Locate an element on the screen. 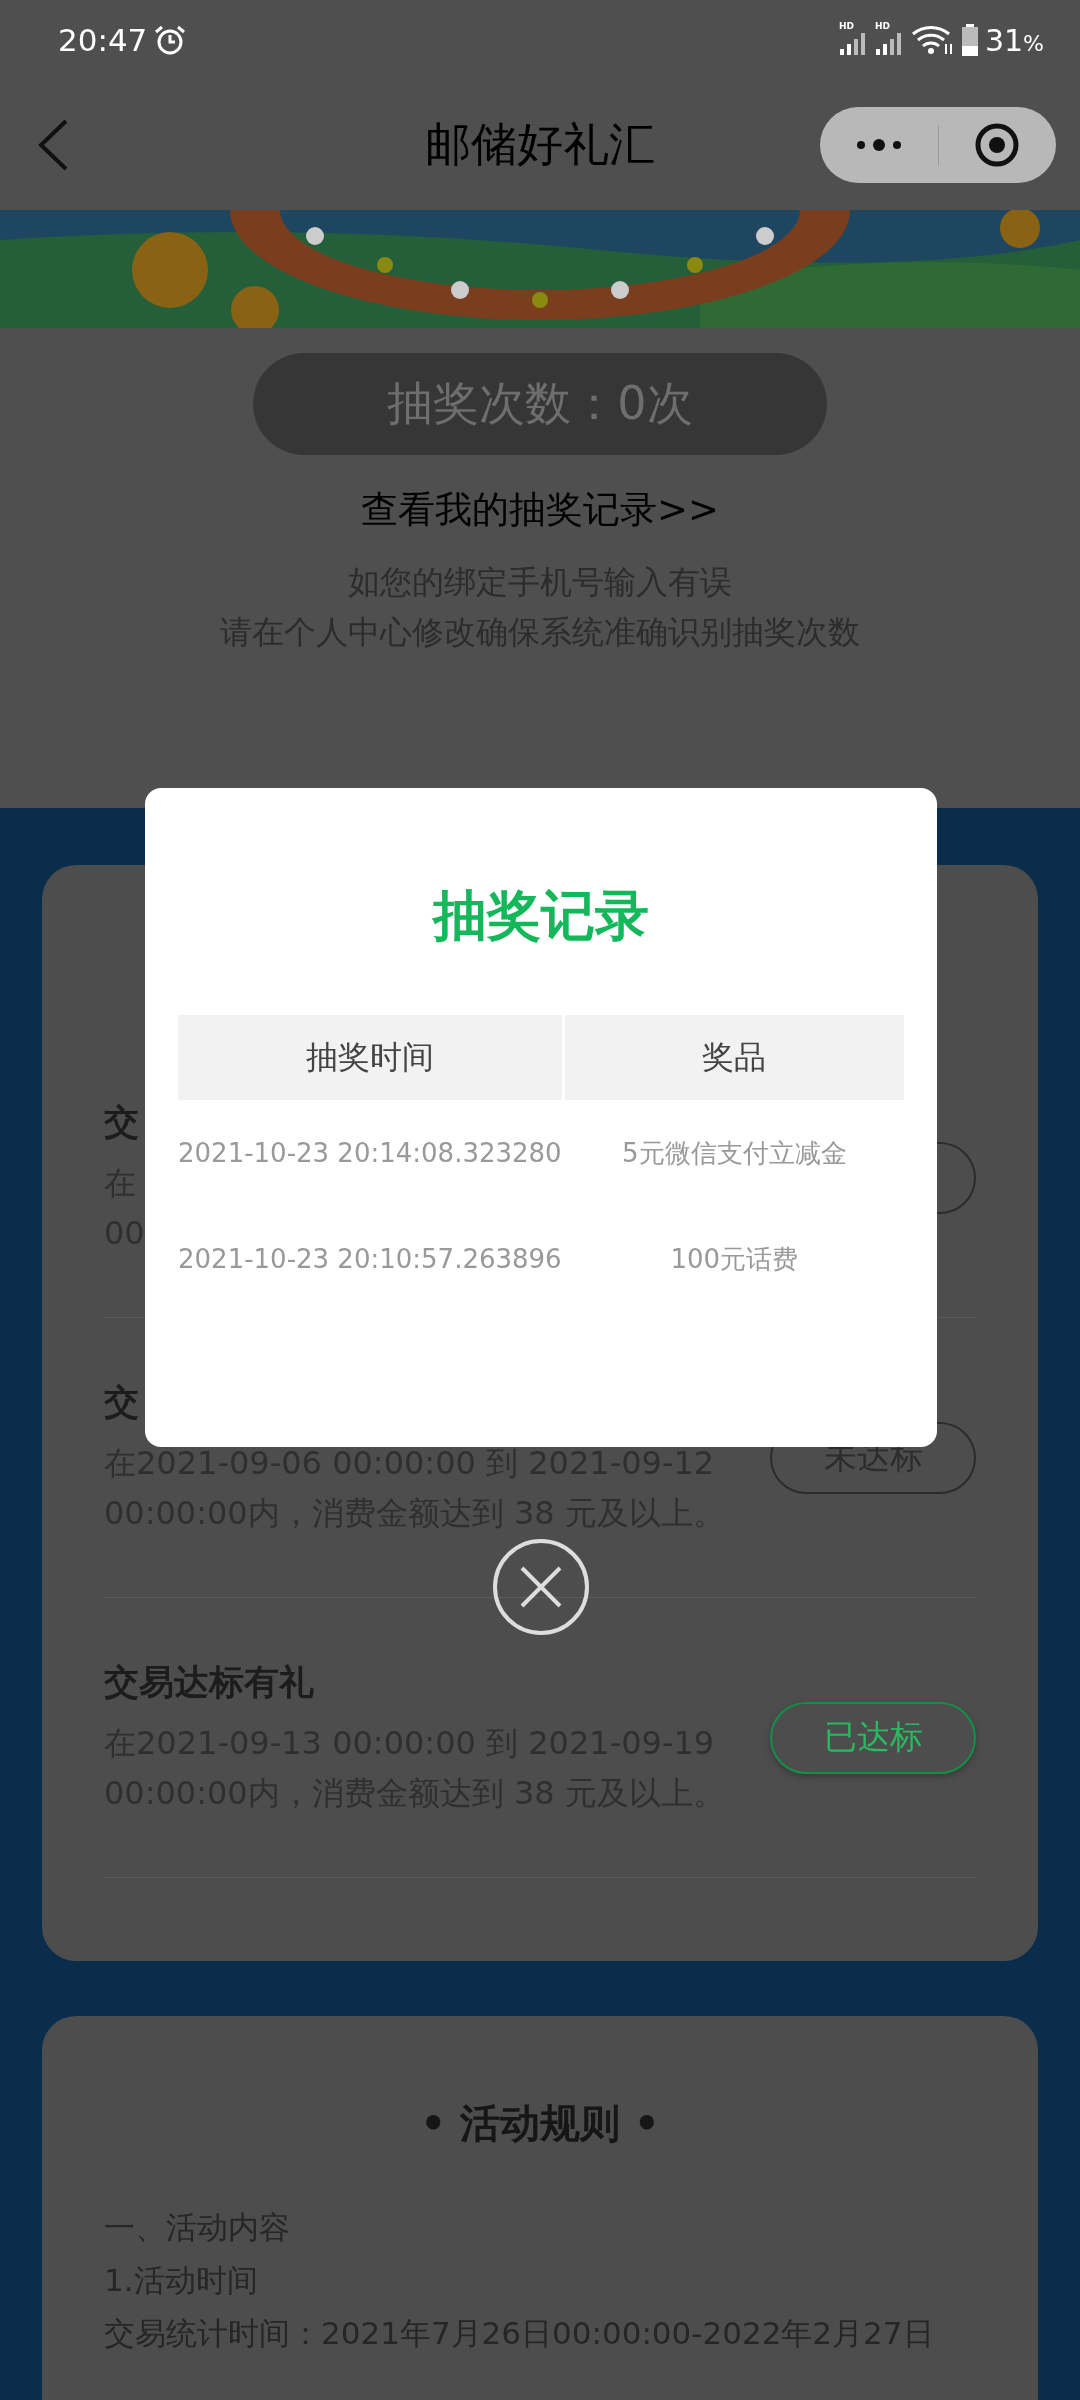  page-title: 邮储好礼汇 is located at coordinates (540, 144).